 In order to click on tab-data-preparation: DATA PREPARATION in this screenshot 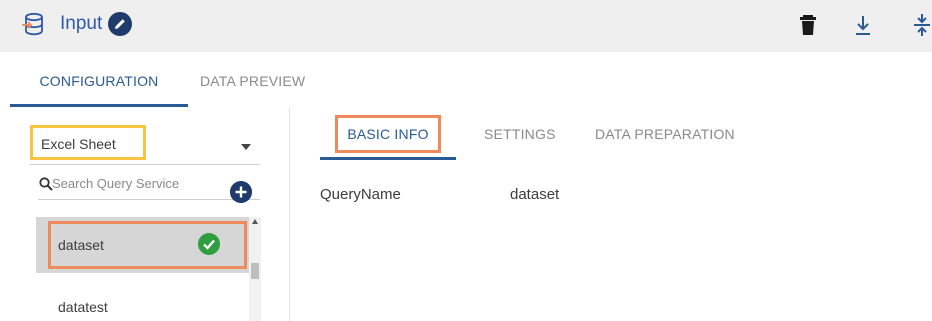, I will do `click(665, 133)`.